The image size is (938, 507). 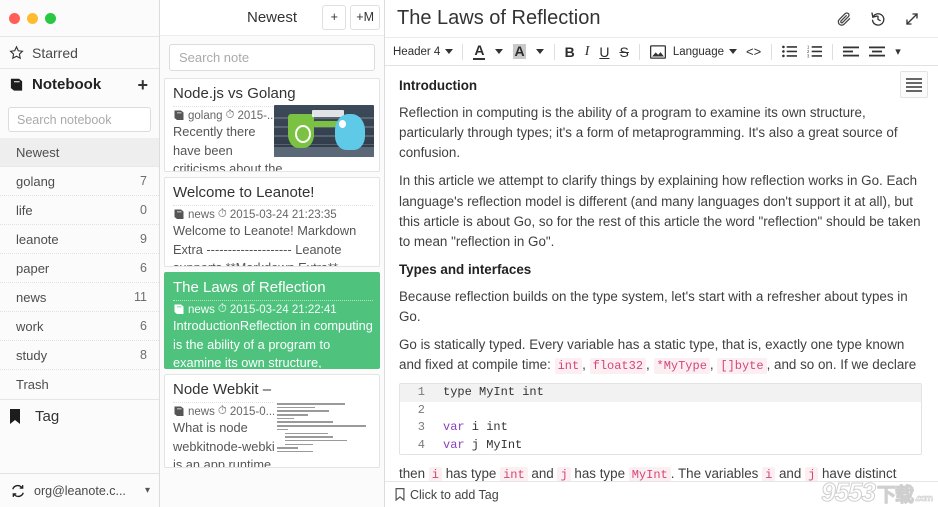 What do you see at coordinates (421, 392) in the screenshot?
I see `code-line-number: 1` at bounding box center [421, 392].